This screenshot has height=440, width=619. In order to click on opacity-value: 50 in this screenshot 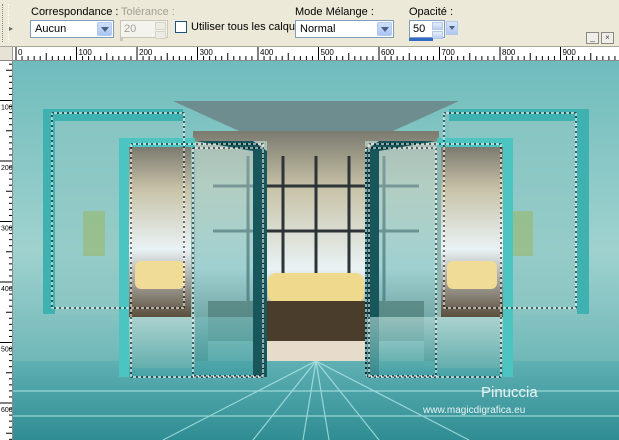, I will do `click(419, 29)`.